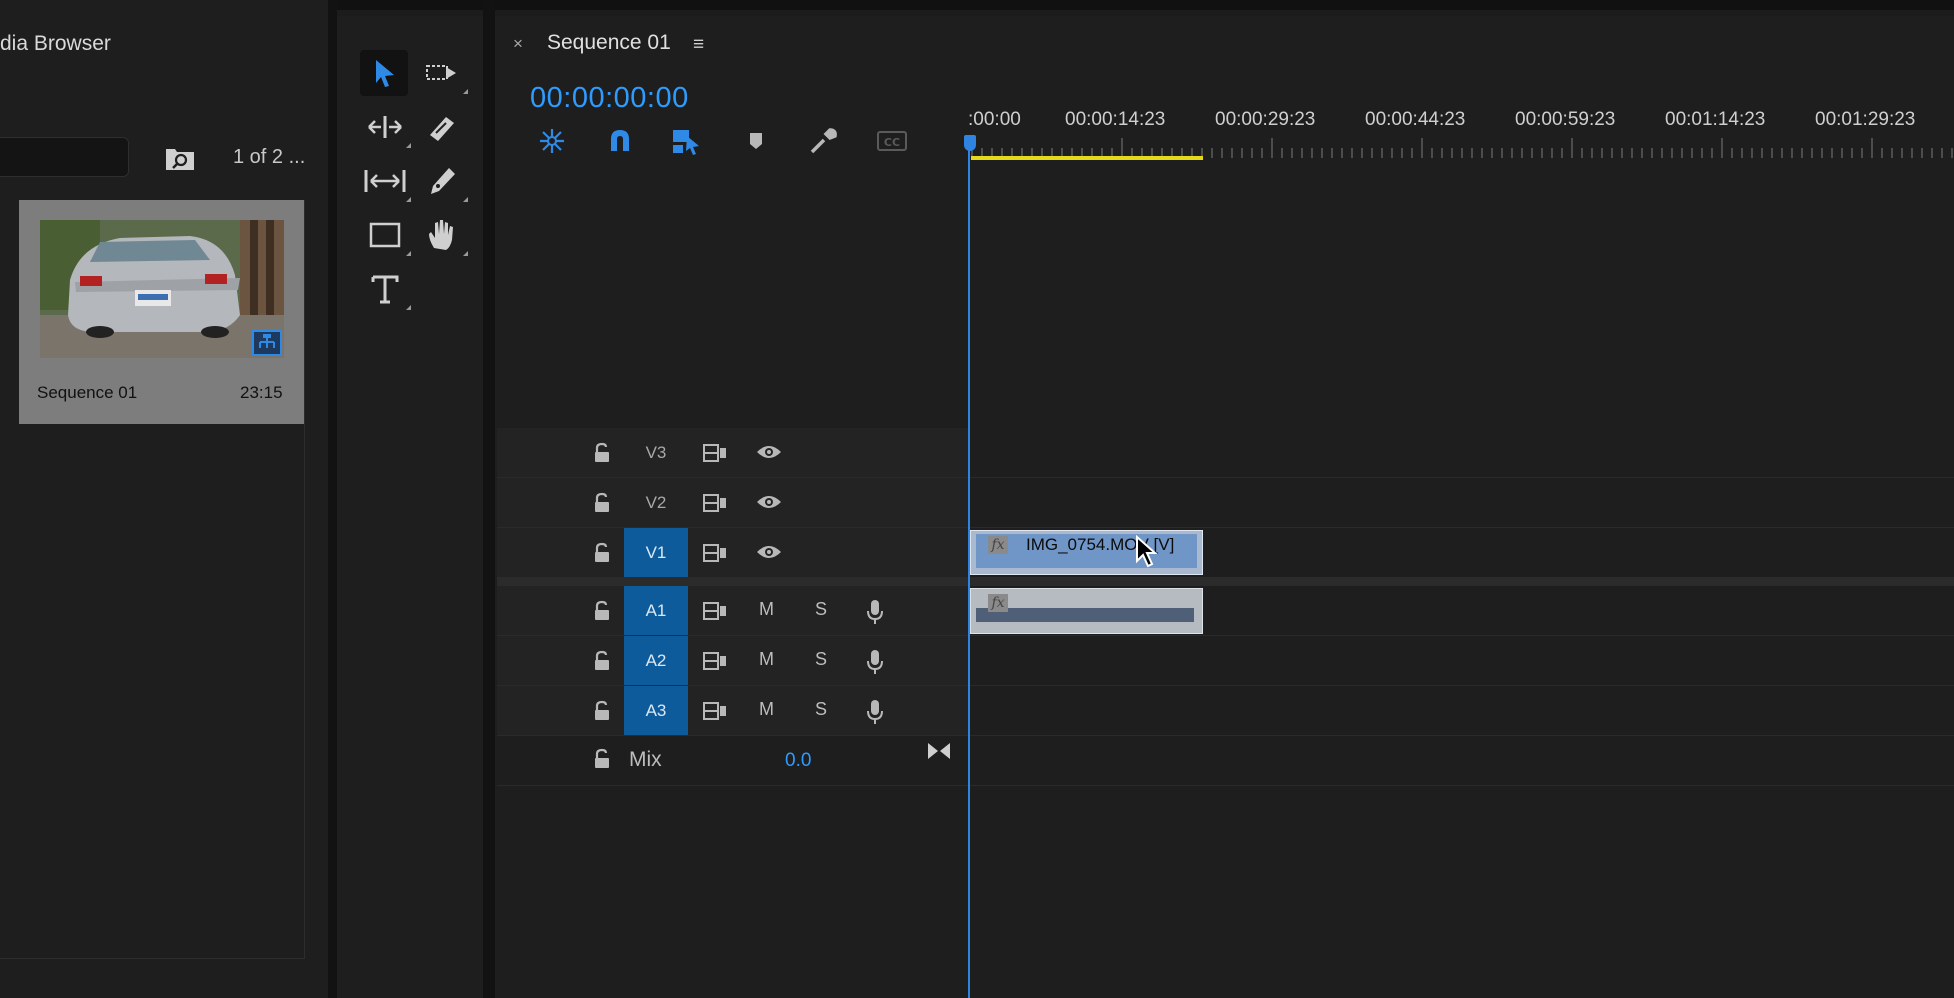 This screenshot has height=998, width=1954. I want to click on thumbnail-image, so click(162, 289).